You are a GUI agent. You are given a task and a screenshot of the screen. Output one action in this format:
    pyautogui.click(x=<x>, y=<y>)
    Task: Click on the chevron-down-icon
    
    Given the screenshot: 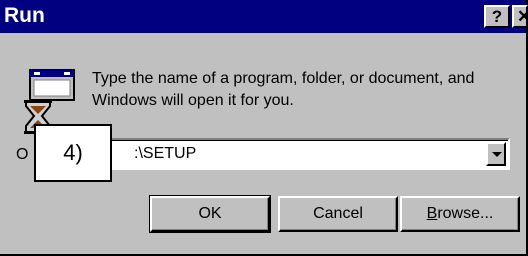 What is the action you would take?
    pyautogui.click(x=496, y=154)
    